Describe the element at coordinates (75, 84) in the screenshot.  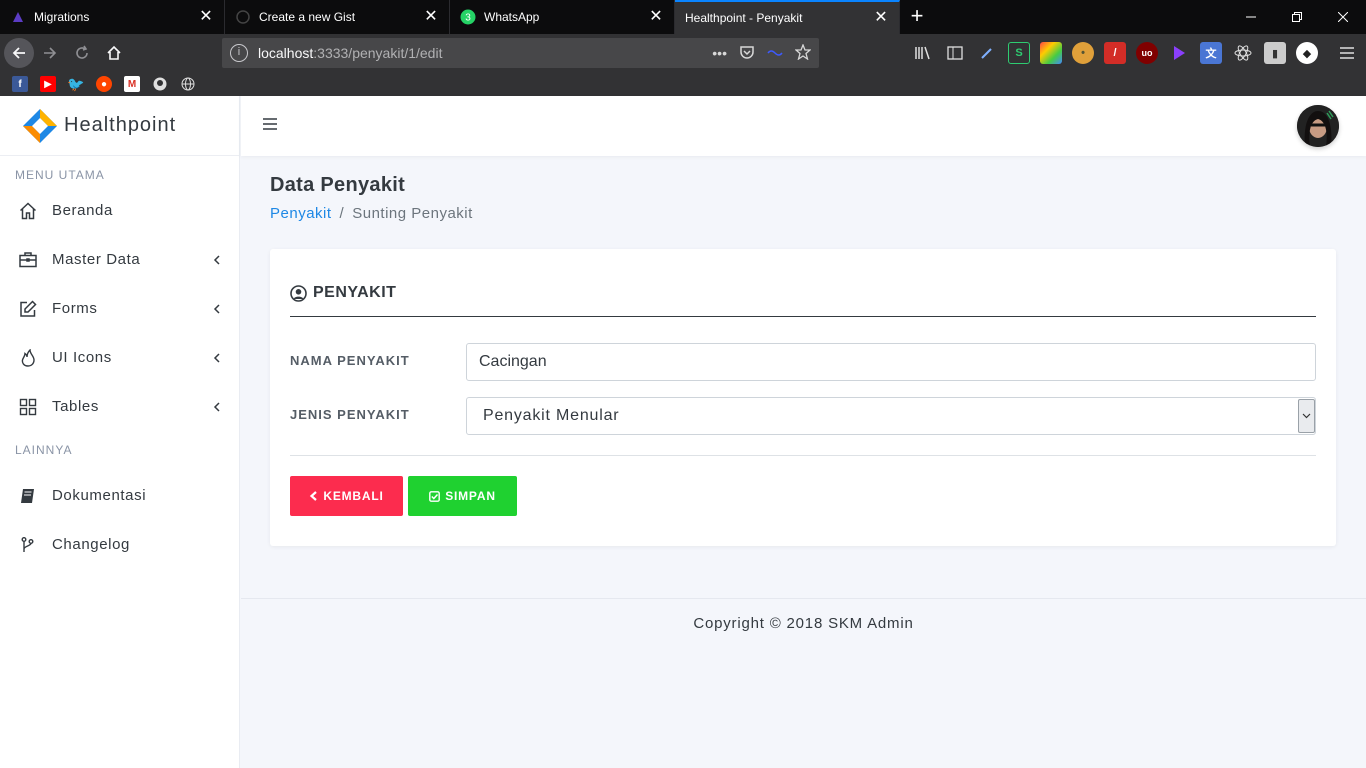
I see `twitter-bookmark-icon: 🐦` at that location.